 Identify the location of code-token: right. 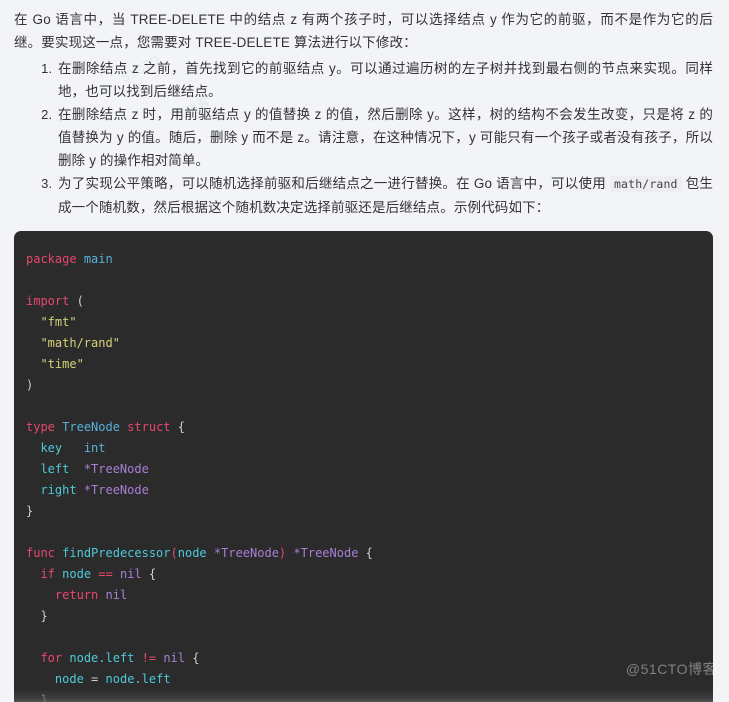
(58, 490).